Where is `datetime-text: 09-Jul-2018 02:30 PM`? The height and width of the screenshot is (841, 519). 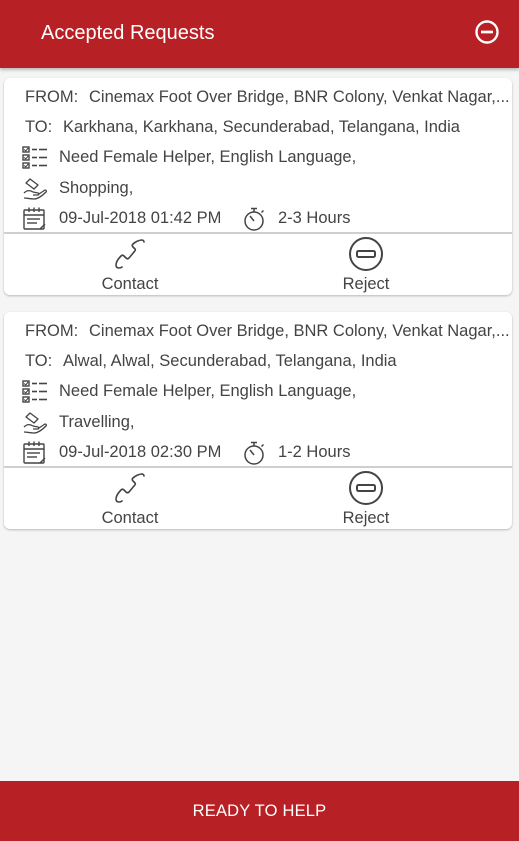
datetime-text: 09-Jul-2018 02:30 PM is located at coordinates (140, 452).